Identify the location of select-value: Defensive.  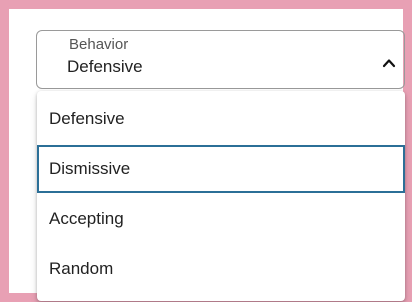
(105, 66).